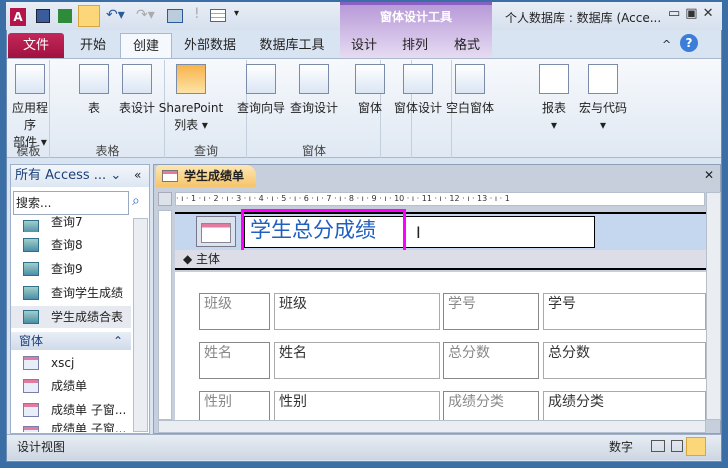  I want to click on field-label: 性别, so click(234, 405).